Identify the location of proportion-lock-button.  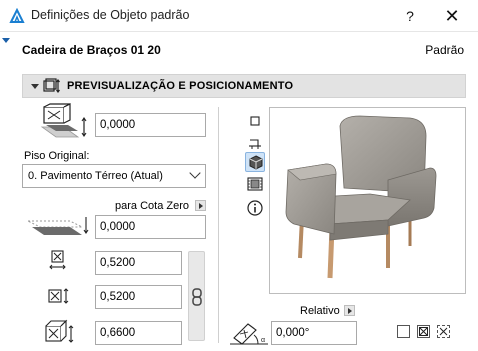
(196, 296).